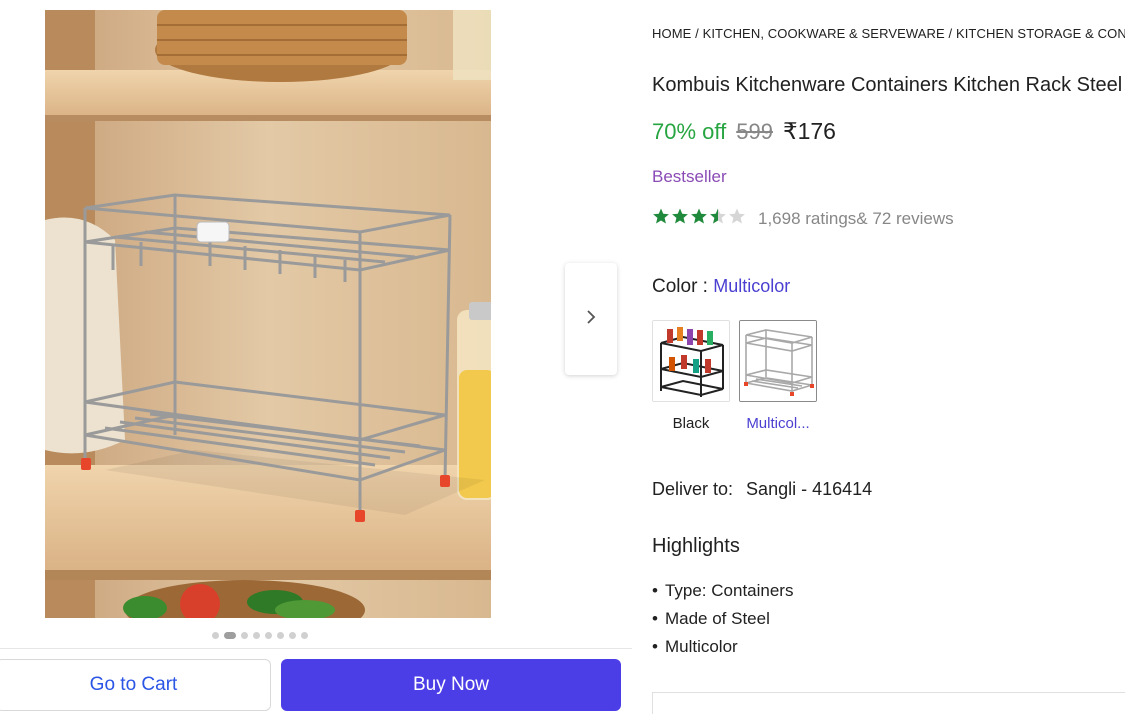 The image size is (1125, 714). I want to click on selling-price: ₹176, so click(809, 131).